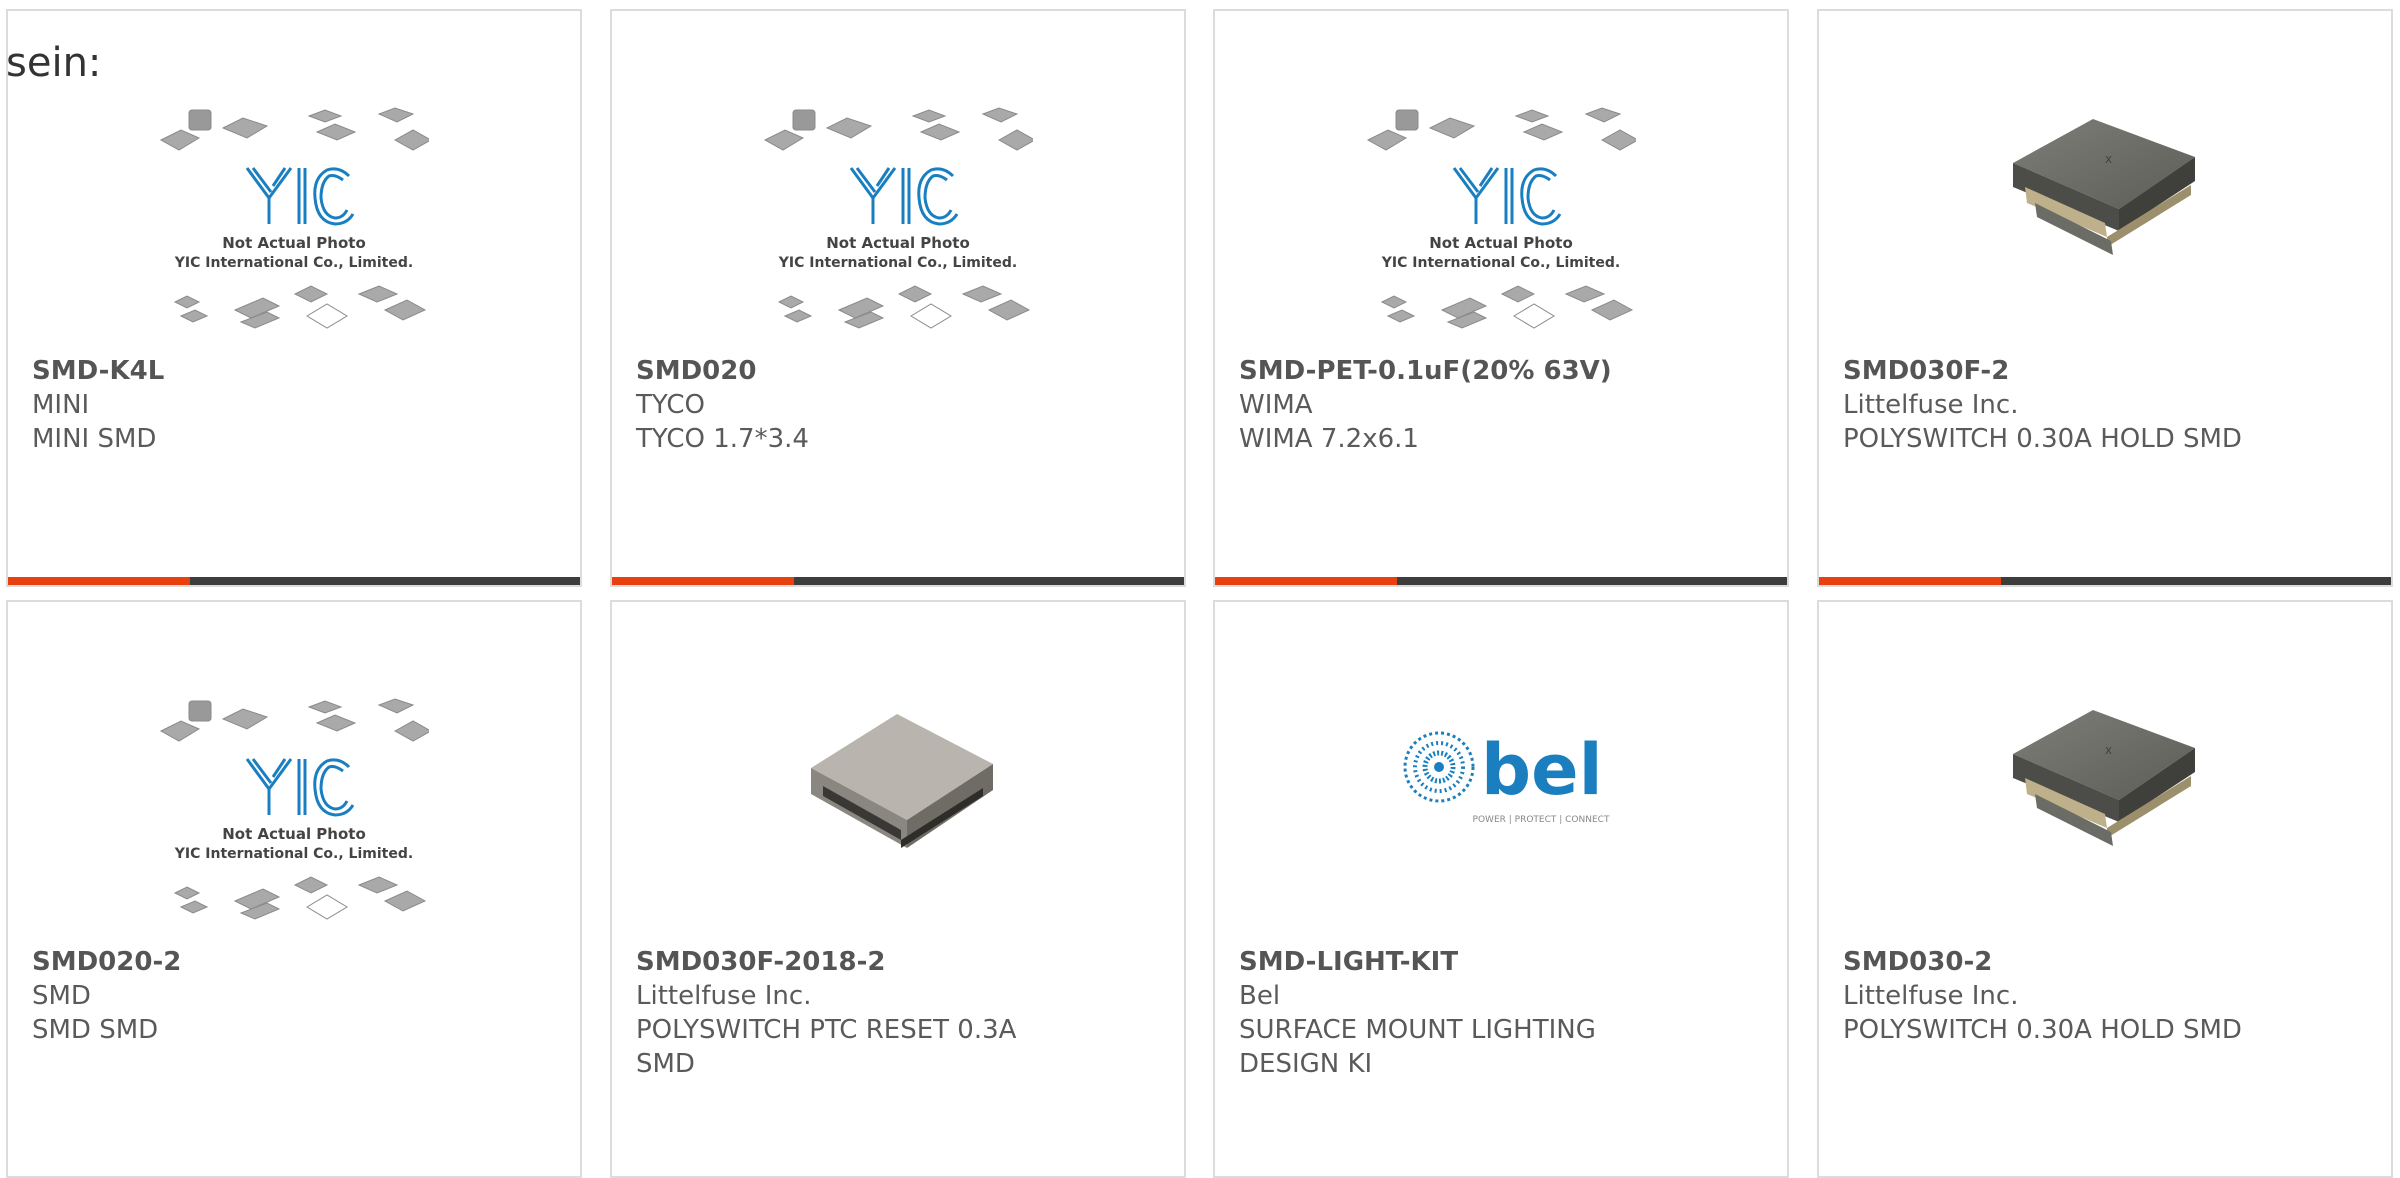 The width and height of the screenshot is (2400, 1178). Describe the element at coordinates (2109, 371) in the screenshot. I see `part-number: SMD030F-2` at that location.